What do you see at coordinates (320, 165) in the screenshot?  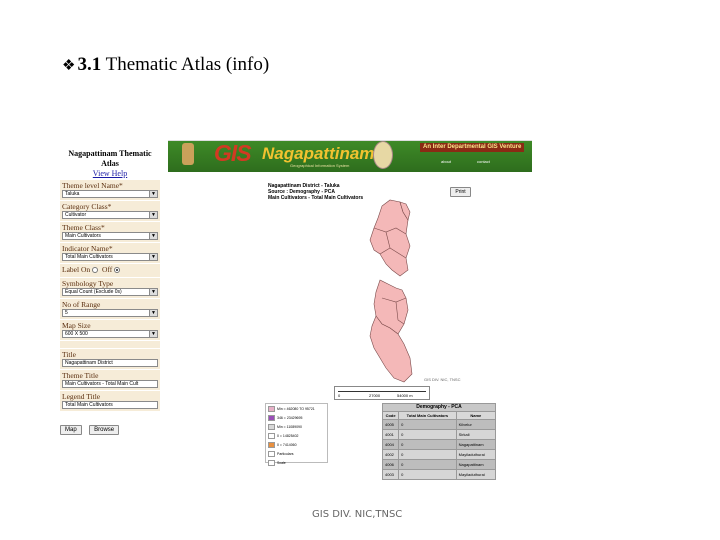 I see `site-subtitle: Geographical Information System` at bounding box center [320, 165].